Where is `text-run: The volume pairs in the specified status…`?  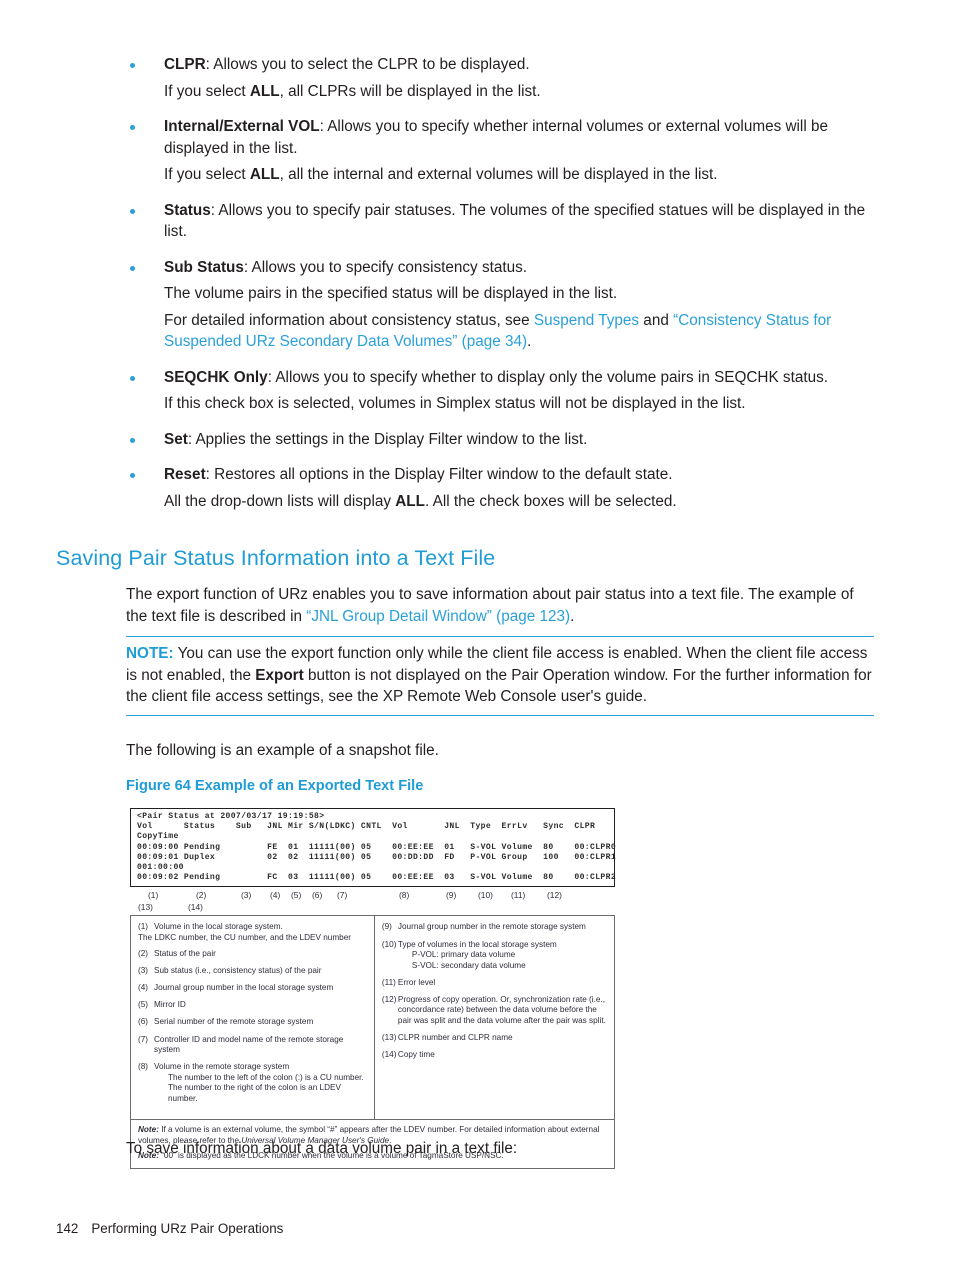 text-run: The volume pairs in the specified status… is located at coordinates (391, 293).